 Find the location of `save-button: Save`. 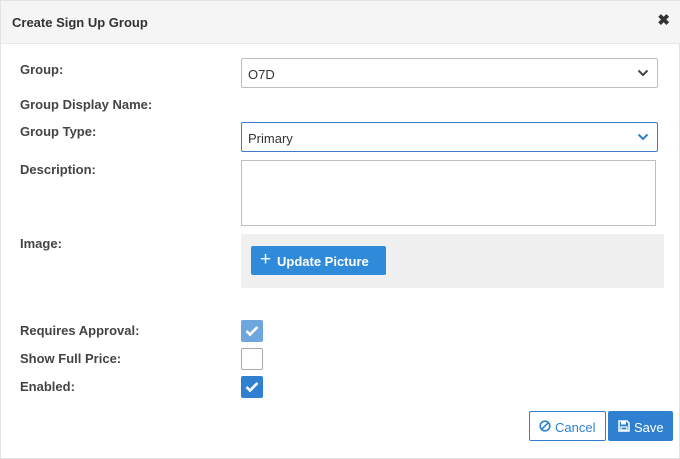

save-button: Save is located at coordinates (640, 426).